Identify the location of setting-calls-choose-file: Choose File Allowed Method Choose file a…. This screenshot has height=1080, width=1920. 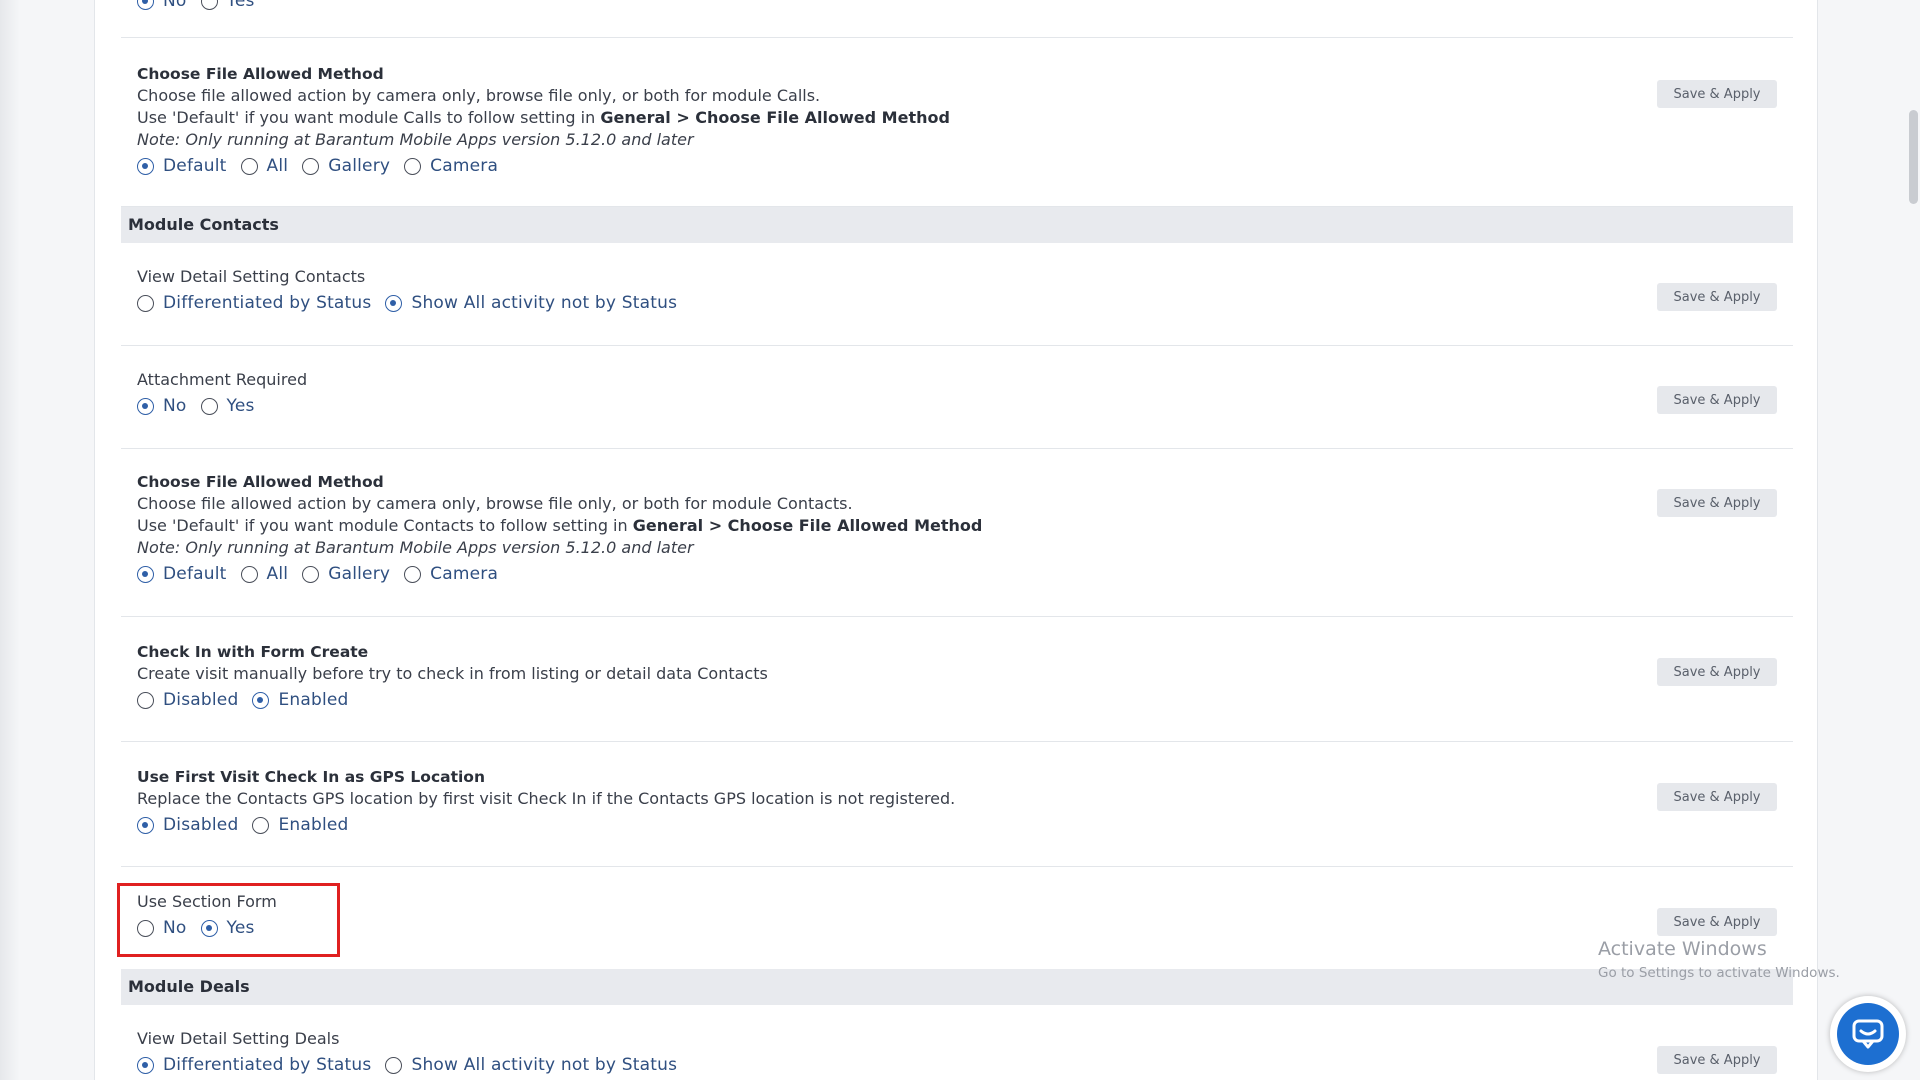
(957, 122).